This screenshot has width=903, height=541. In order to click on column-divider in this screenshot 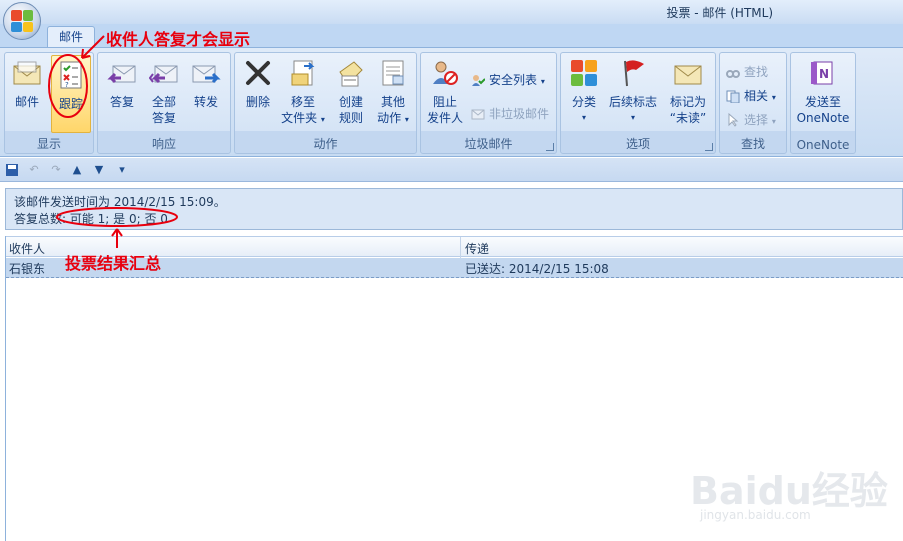, I will do `click(460, 247)`.